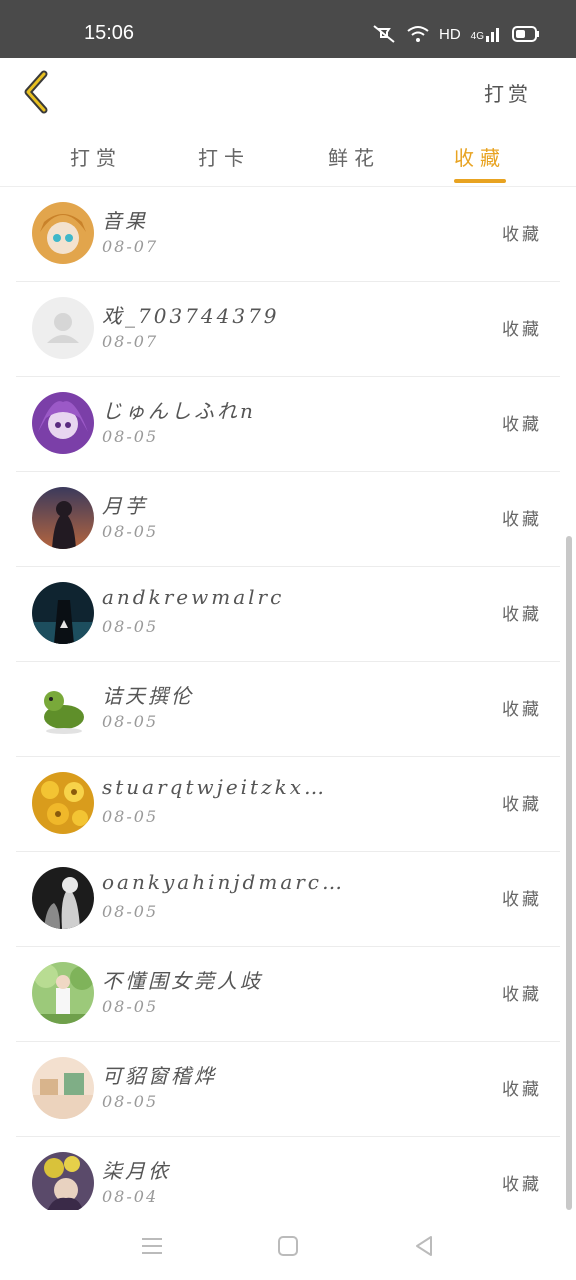 The image size is (576, 1280). I want to click on tab-favorites: 收藏, so click(480, 156).